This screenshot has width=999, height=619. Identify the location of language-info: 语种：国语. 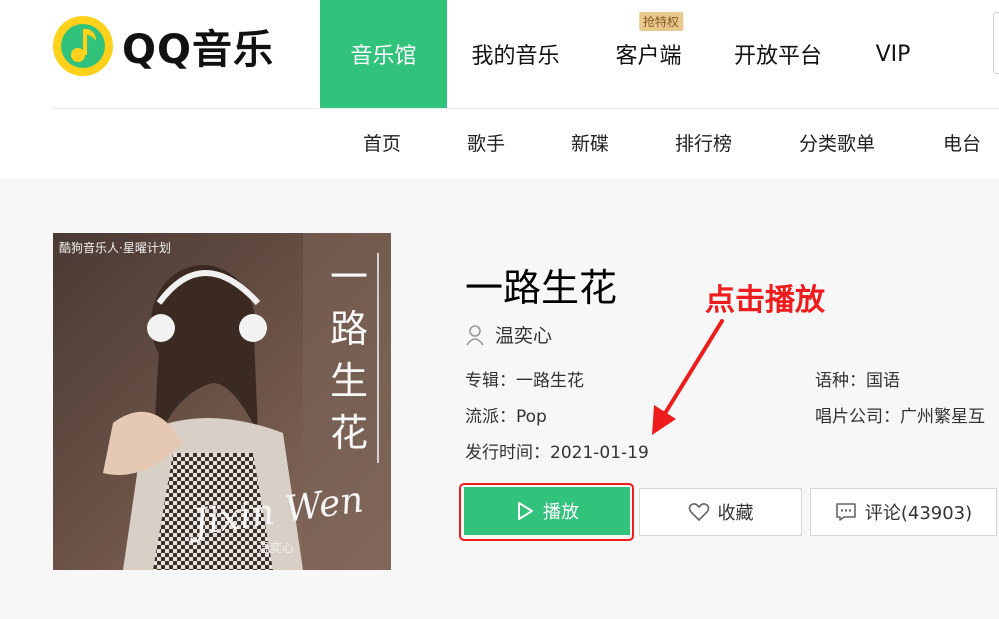
(857, 381).